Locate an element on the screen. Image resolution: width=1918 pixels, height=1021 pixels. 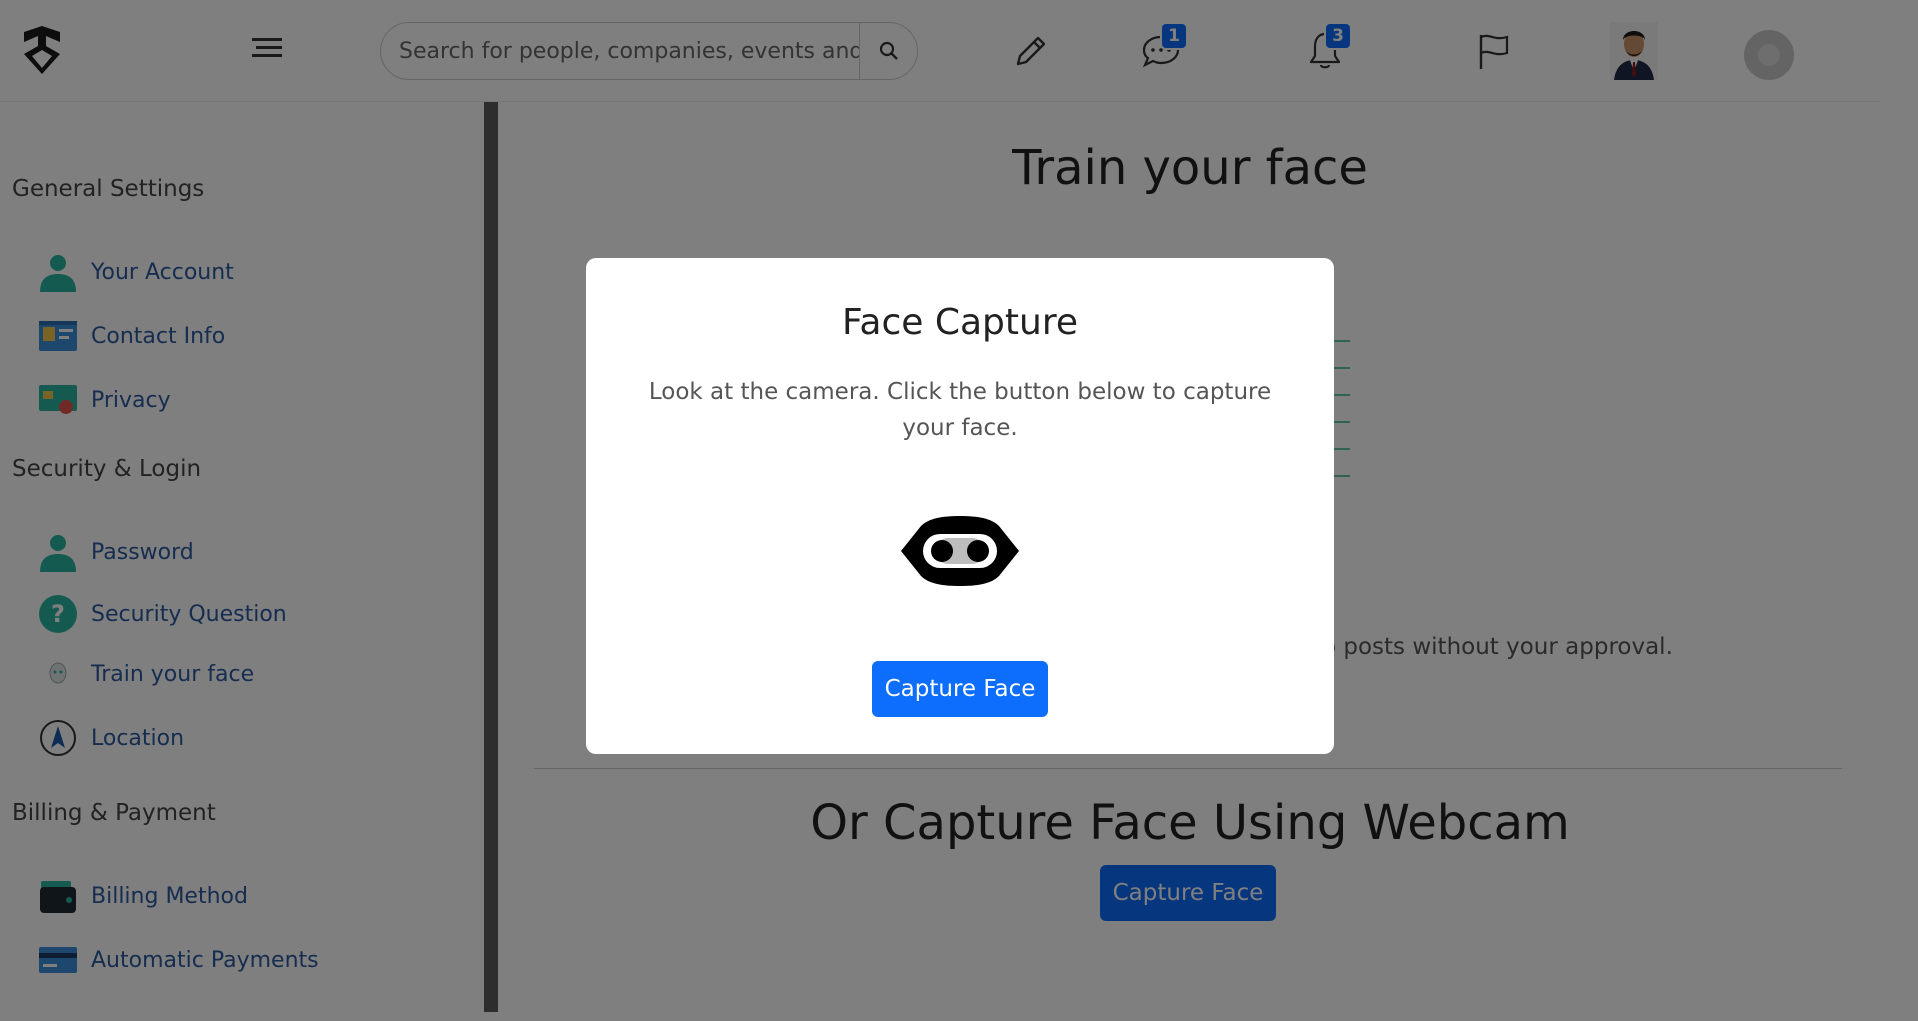
capture-face-button: Capture Face is located at coordinates (960, 689).